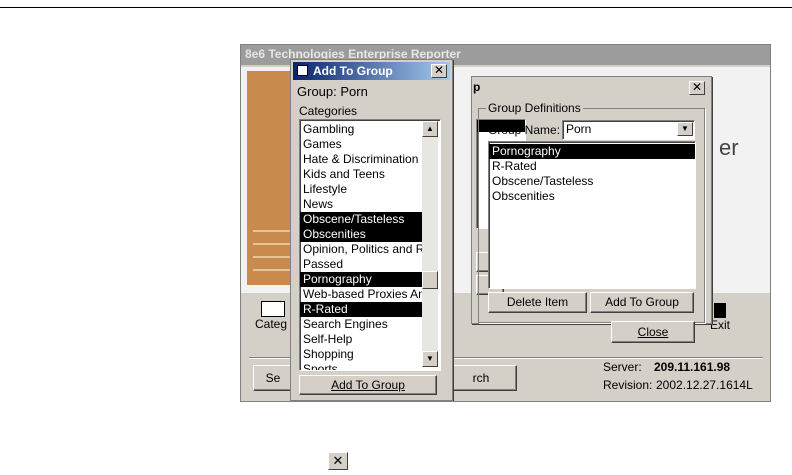  I want to click on add-to-group-label: Add To Group, so click(642, 302).